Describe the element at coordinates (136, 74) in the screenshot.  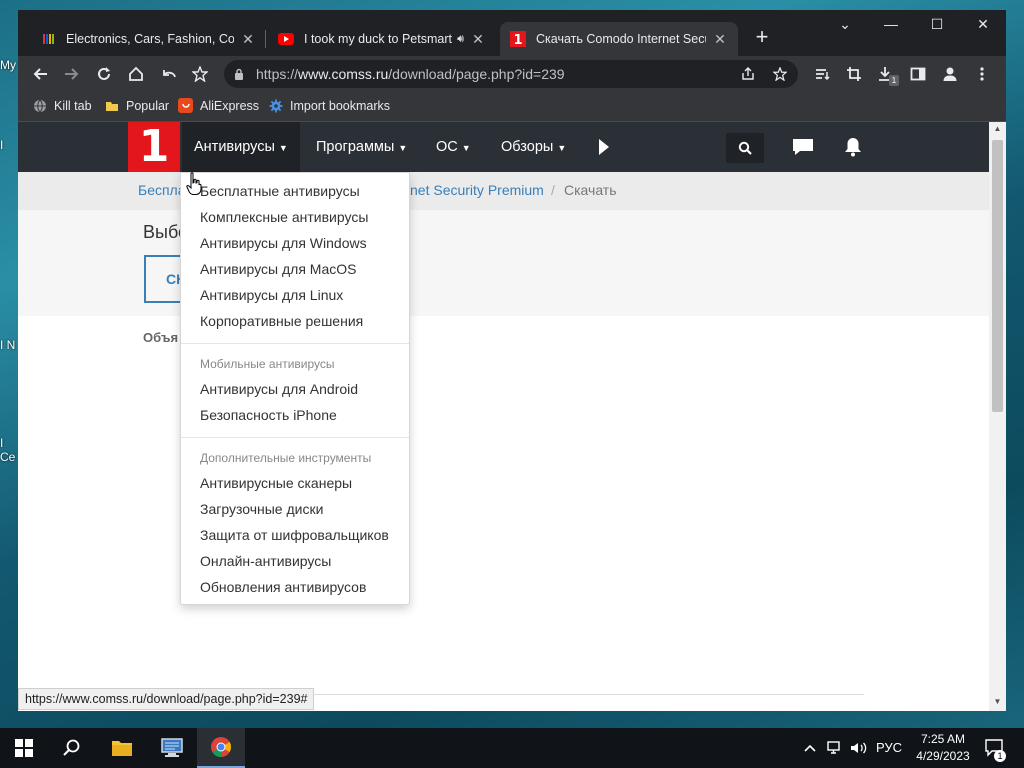
I see `home-icon` at that location.